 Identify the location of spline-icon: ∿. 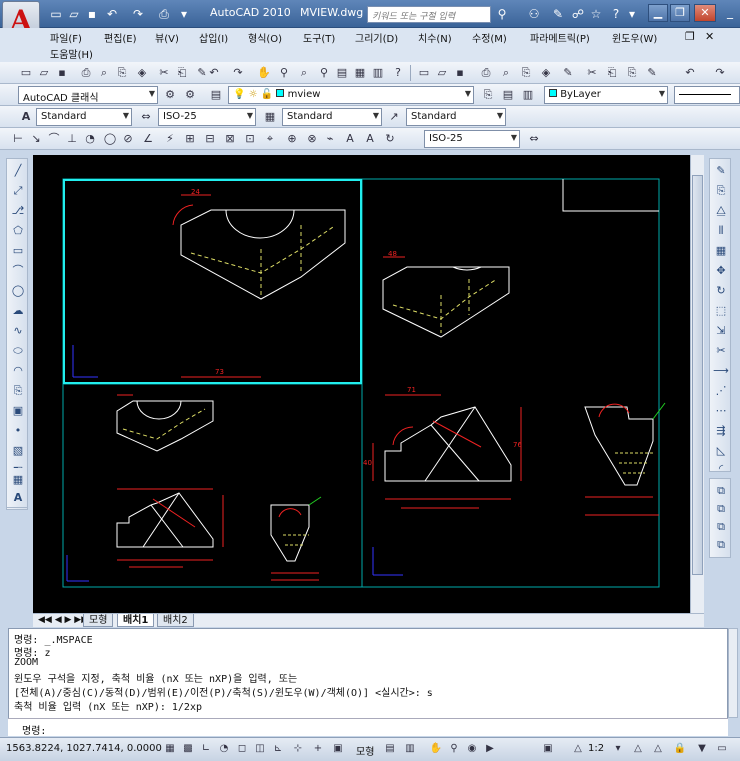
(18, 331).